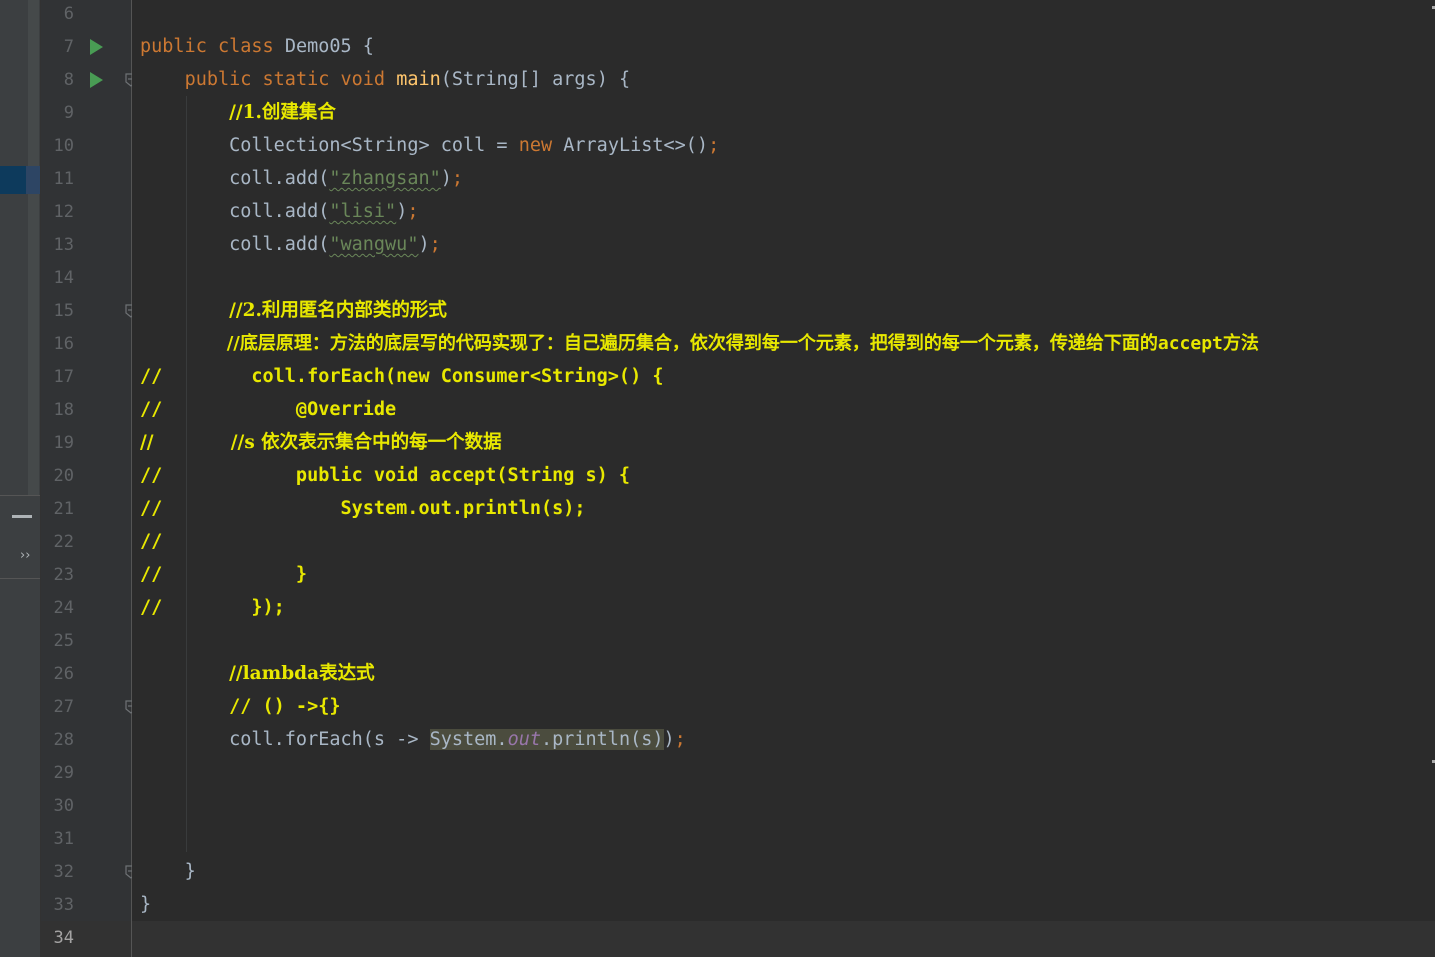 The width and height of the screenshot is (1435, 957). I want to click on code-line-33: }, so click(145, 904).